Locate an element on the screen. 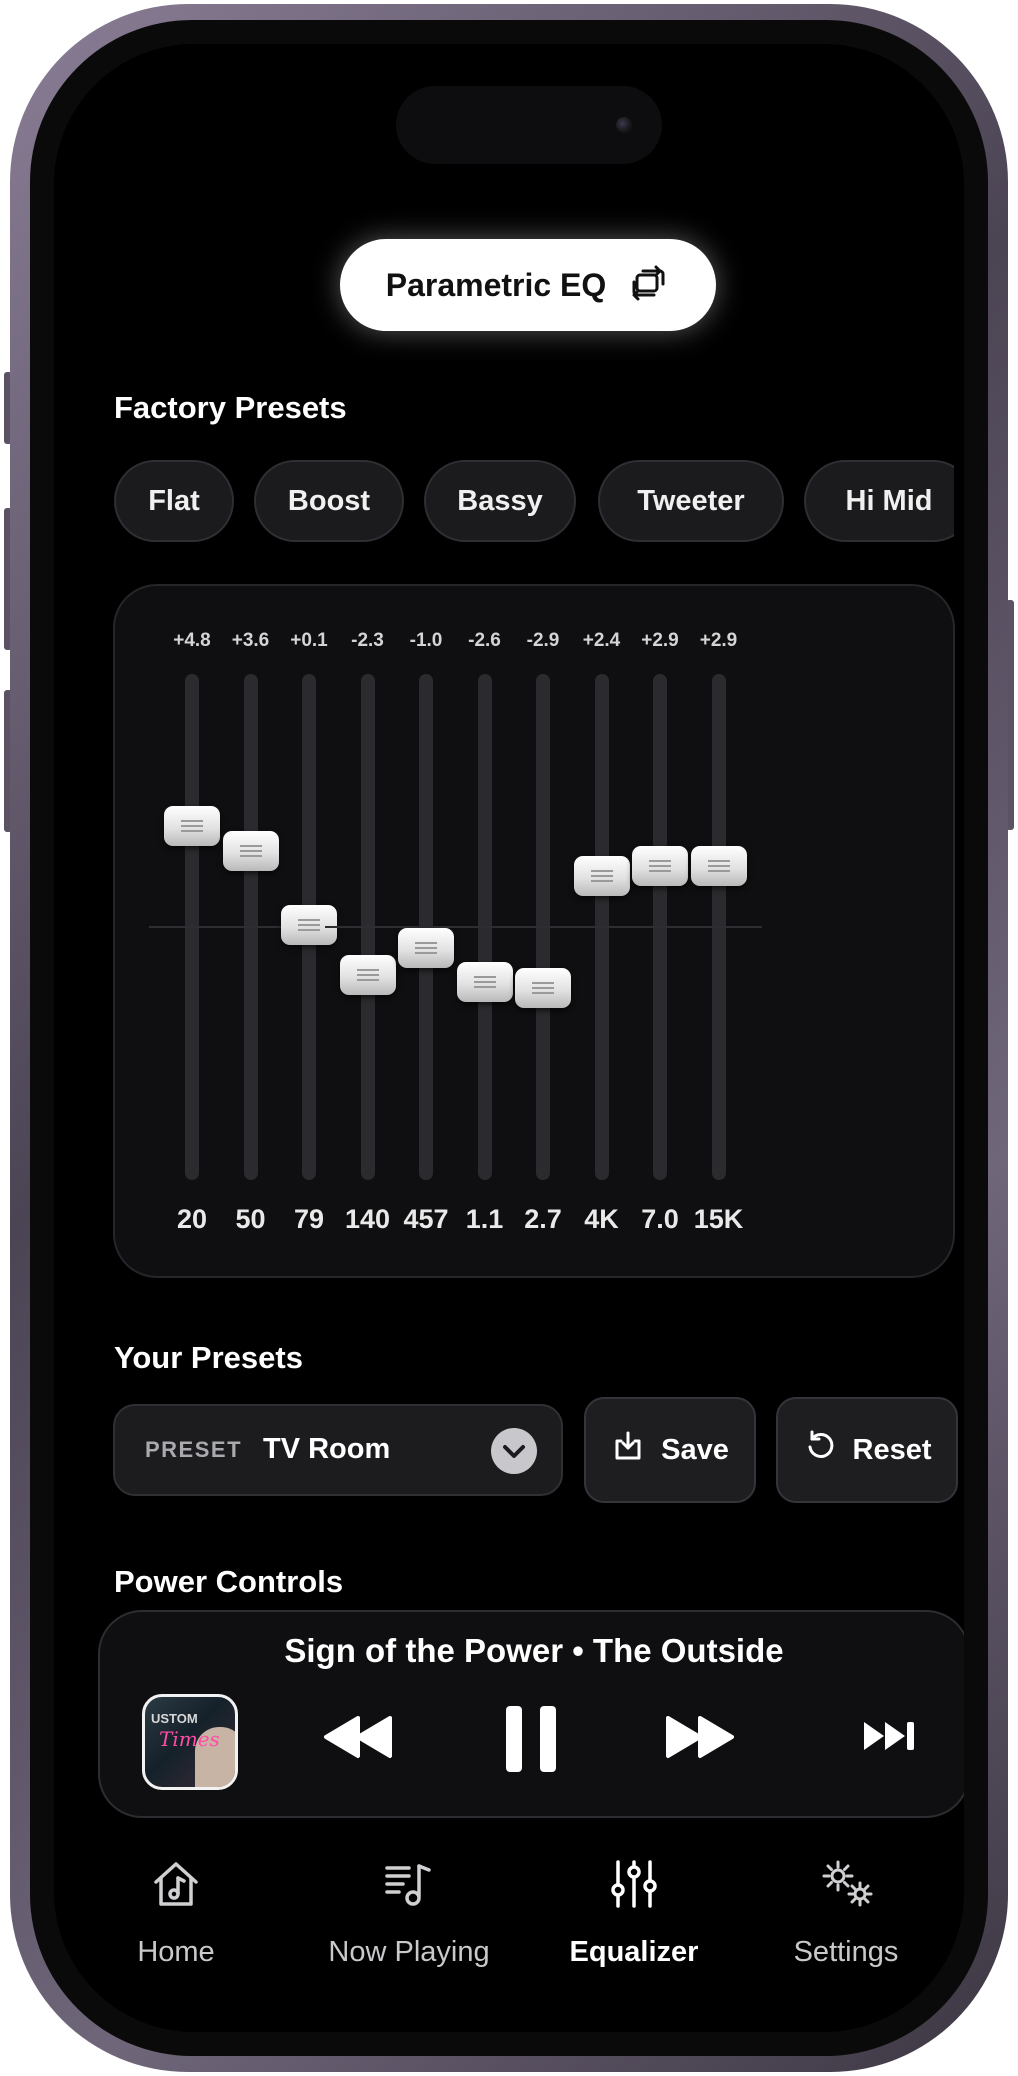 This screenshot has height=2076, width=1018. tab-bar: Home Now Playing Equalizer Settings is located at coordinates (509, 1936).